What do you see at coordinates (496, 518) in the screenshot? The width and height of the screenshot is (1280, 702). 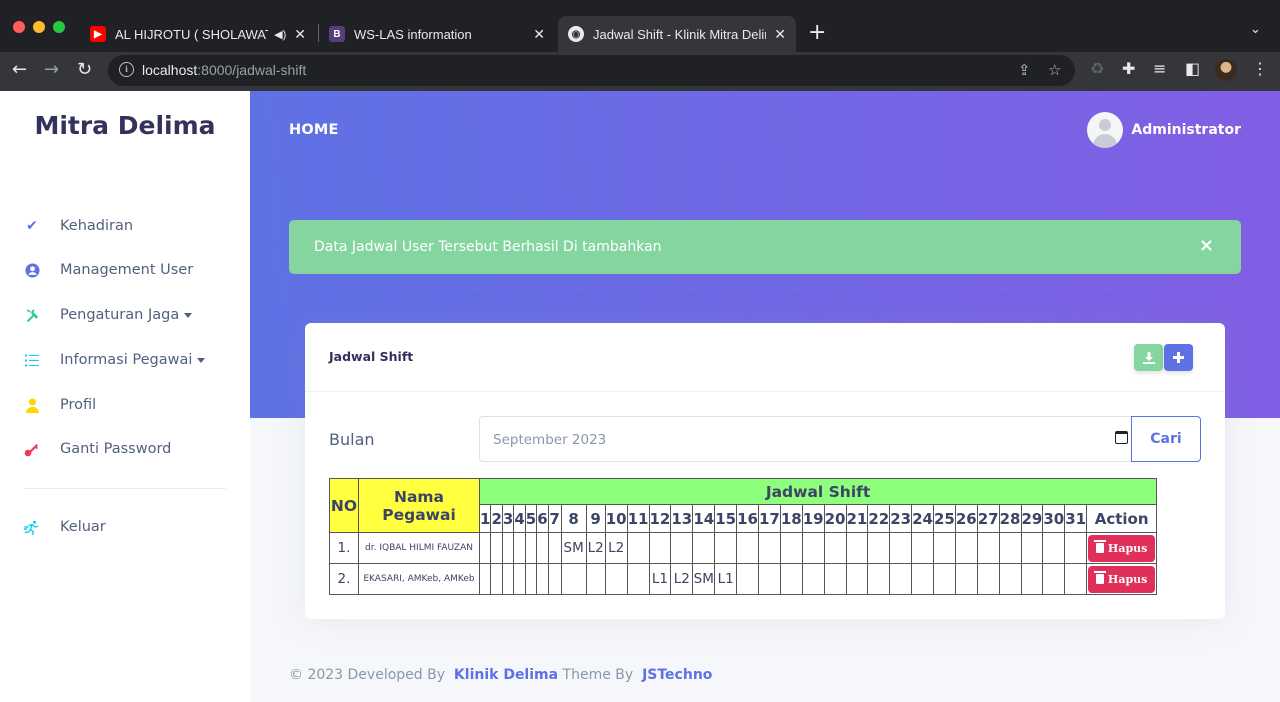 I see `day-header: 2` at bounding box center [496, 518].